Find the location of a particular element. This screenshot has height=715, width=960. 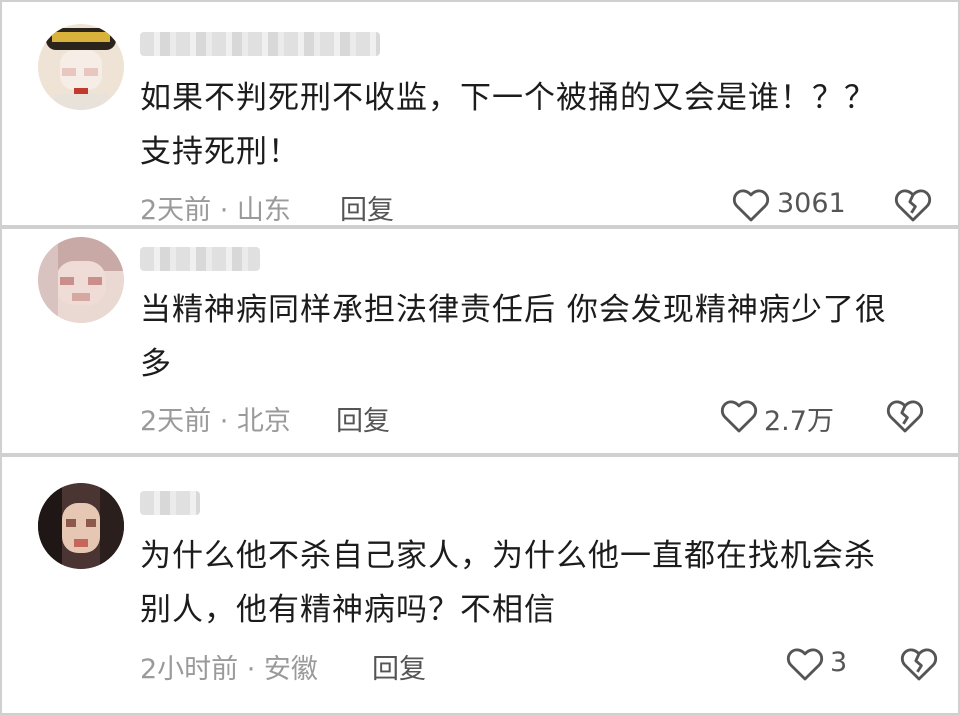

comment-text: 如果不判死刑不收监，下一个被捅的又会是谁！？？ 支持死刑！ is located at coordinates (534, 125).